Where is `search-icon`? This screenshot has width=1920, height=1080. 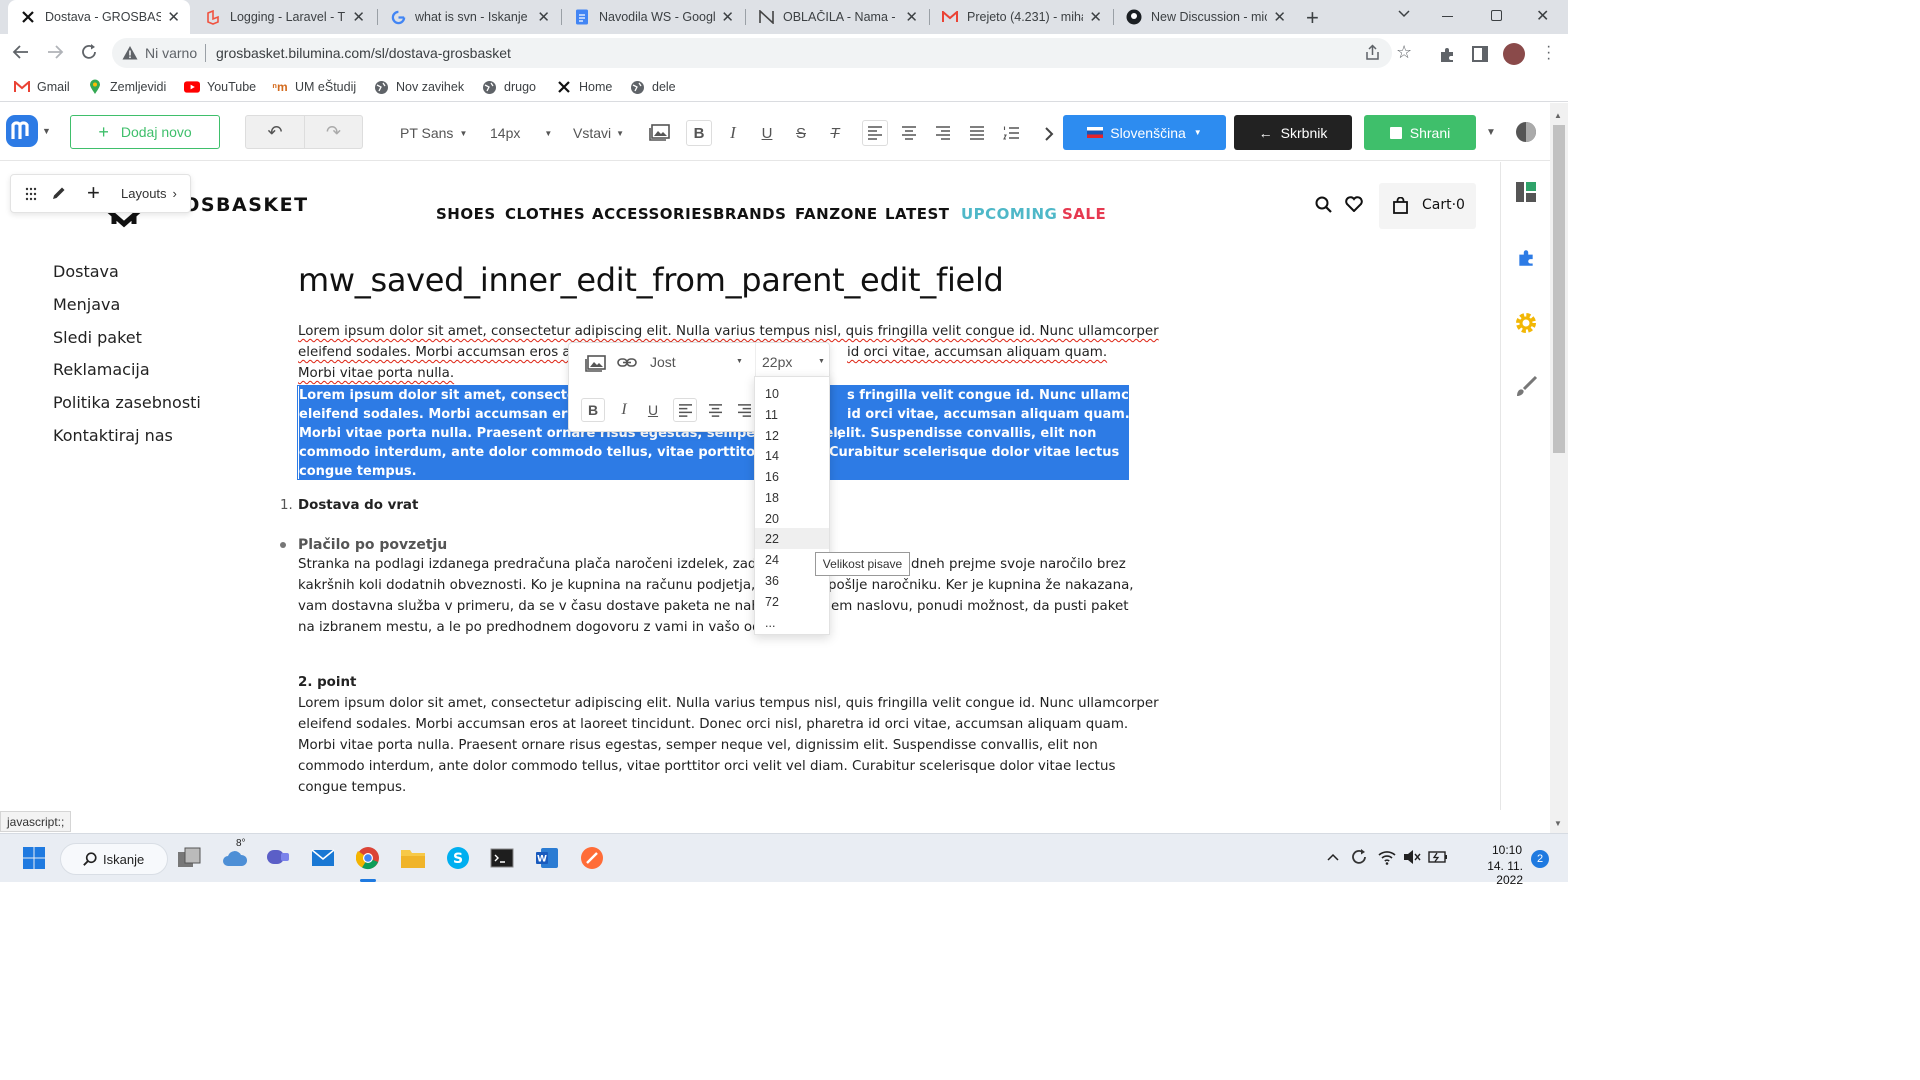
search-icon is located at coordinates (1323, 204).